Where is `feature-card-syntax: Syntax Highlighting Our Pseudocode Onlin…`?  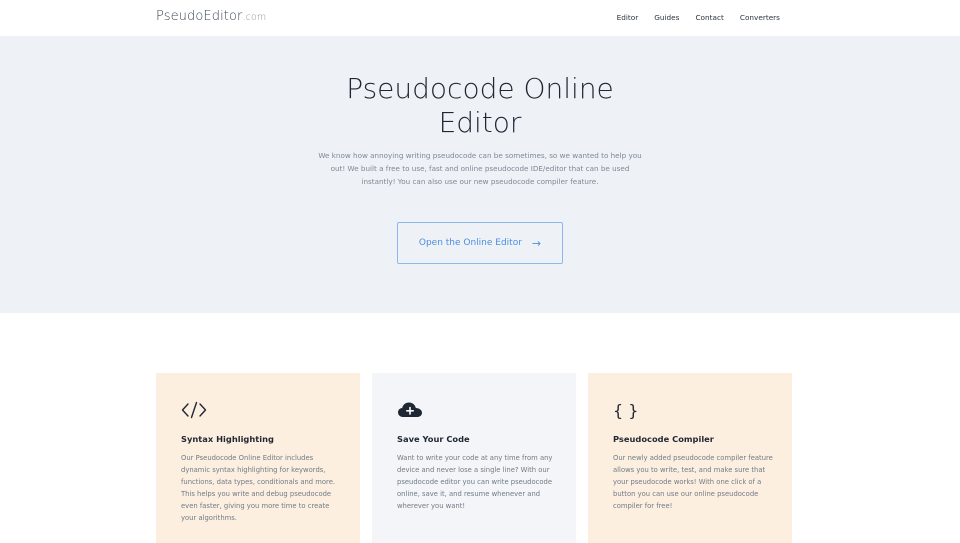
feature-card-syntax: Syntax Highlighting Our Pseudocode Onlin… is located at coordinates (258, 458).